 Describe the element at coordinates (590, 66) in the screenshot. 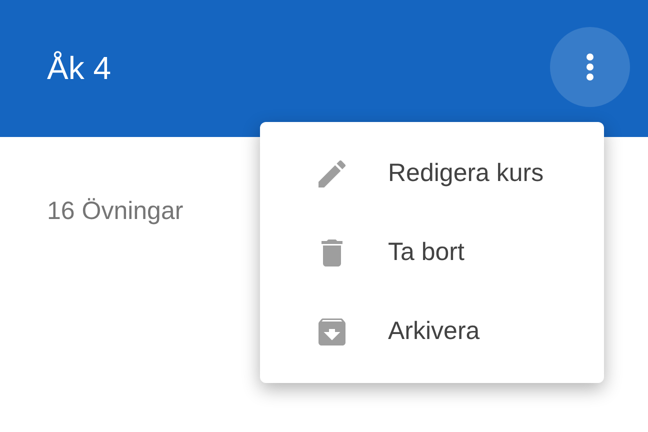

I see `more-vertical-icon` at that location.